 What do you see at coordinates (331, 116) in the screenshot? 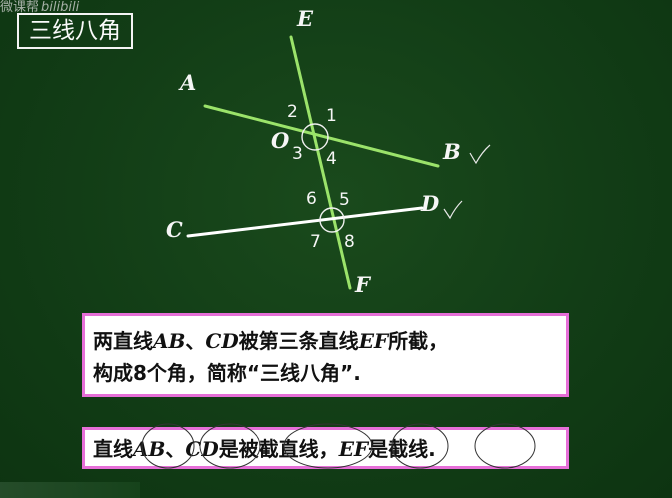
I see `angle-label-1: 1` at bounding box center [331, 116].